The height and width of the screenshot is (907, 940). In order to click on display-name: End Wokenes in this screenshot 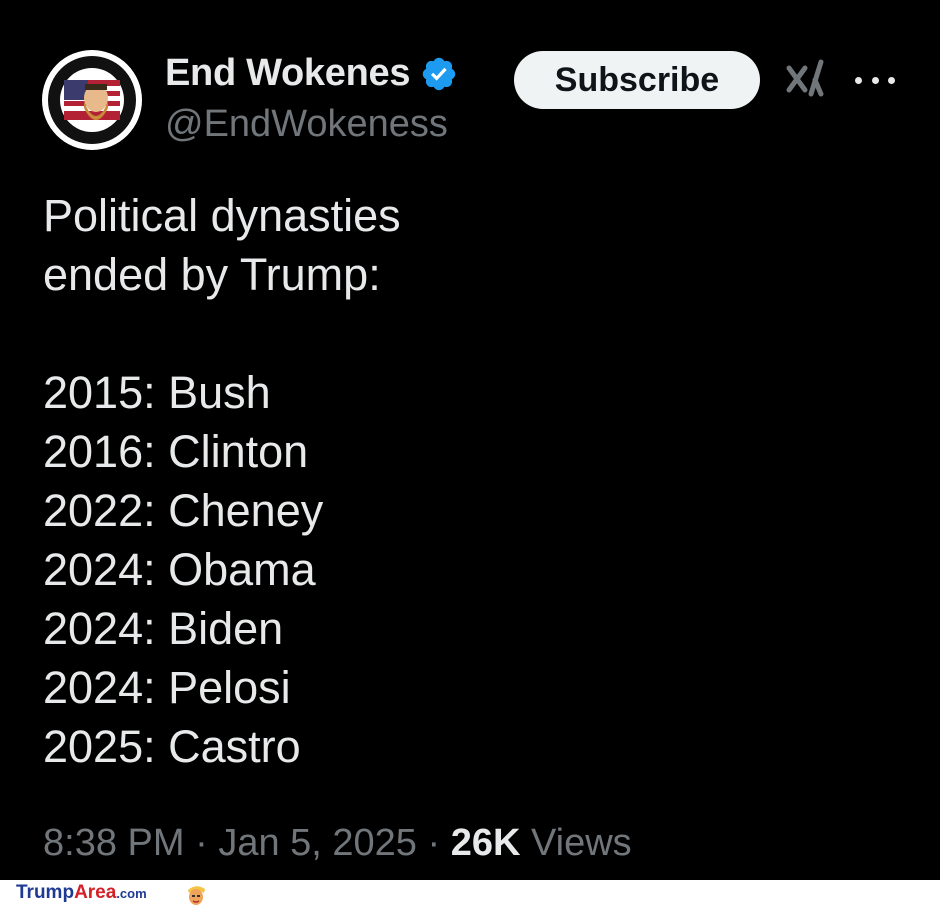, I will do `click(287, 73)`.